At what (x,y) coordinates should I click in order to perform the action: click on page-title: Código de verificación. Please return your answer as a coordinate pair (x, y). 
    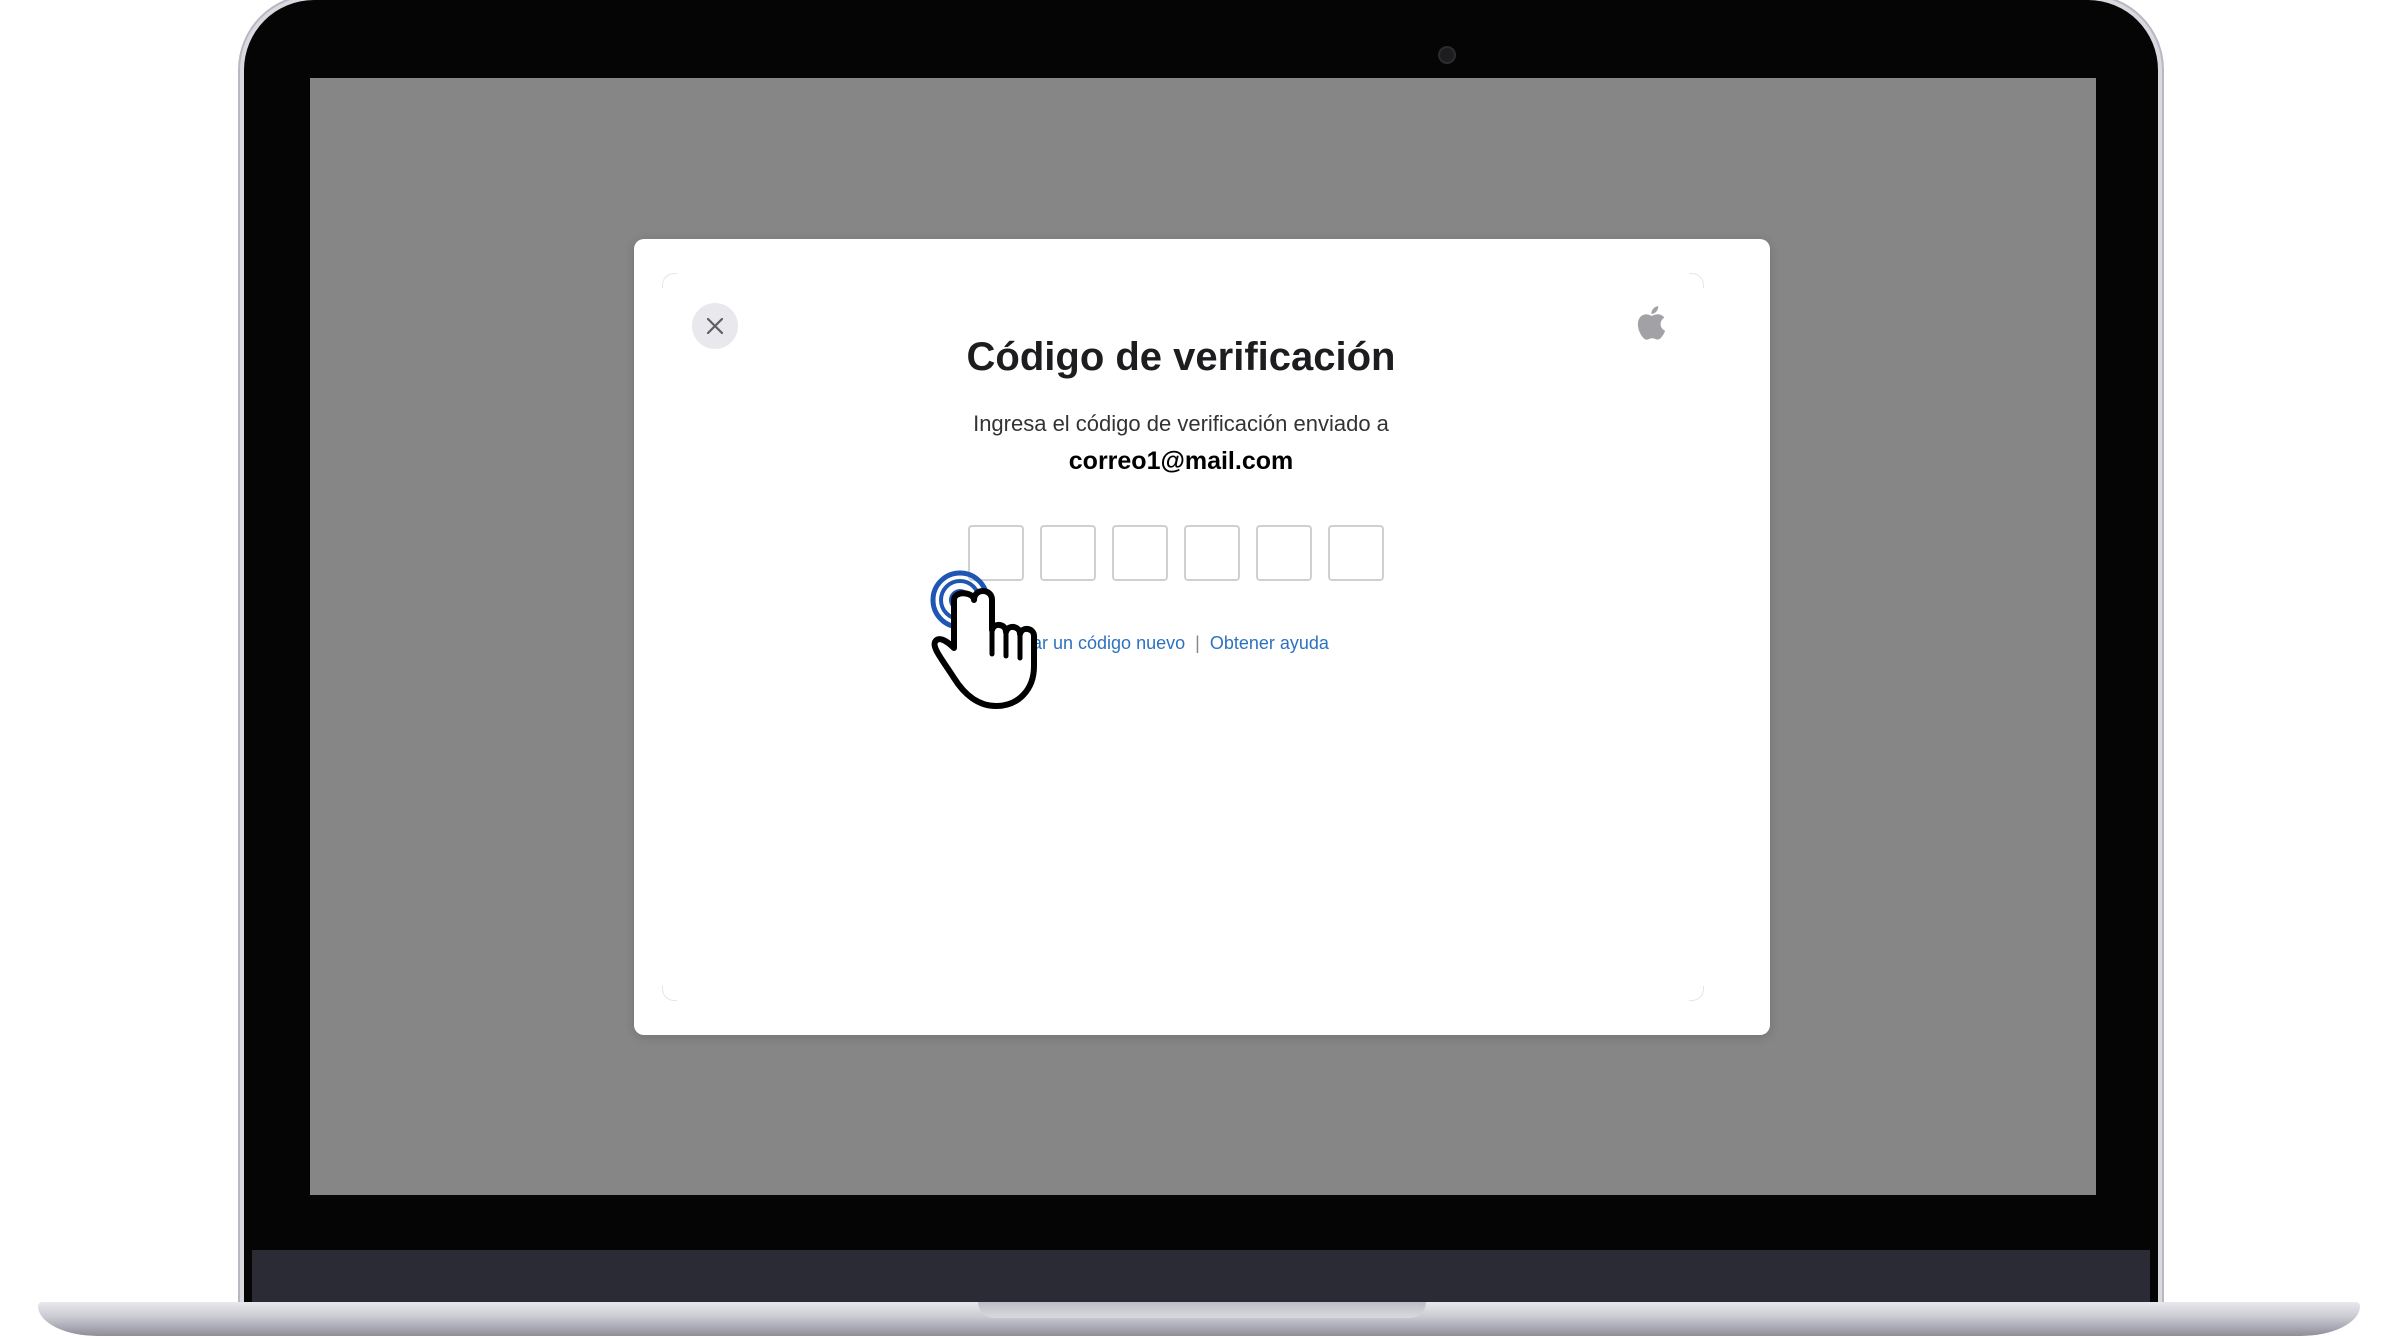
    Looking at the image, I should click on (1181, 357).